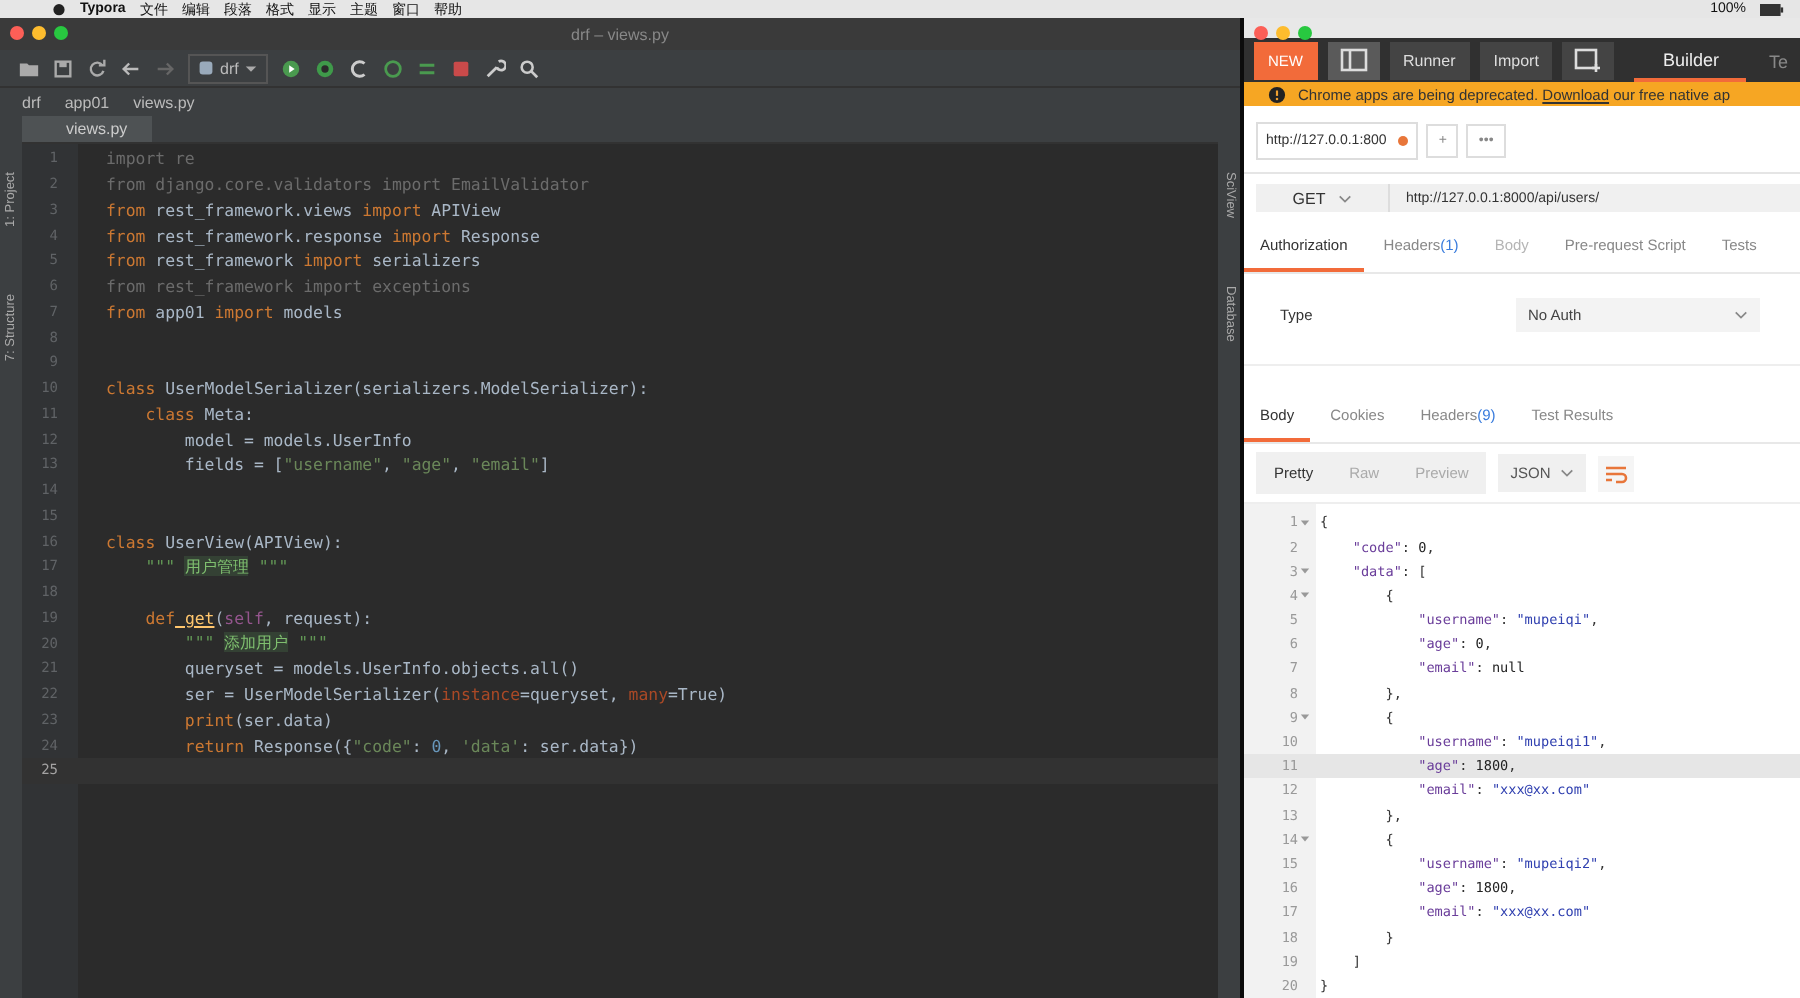  I want to click on toolbar-button: Import, so click(1516, 60).